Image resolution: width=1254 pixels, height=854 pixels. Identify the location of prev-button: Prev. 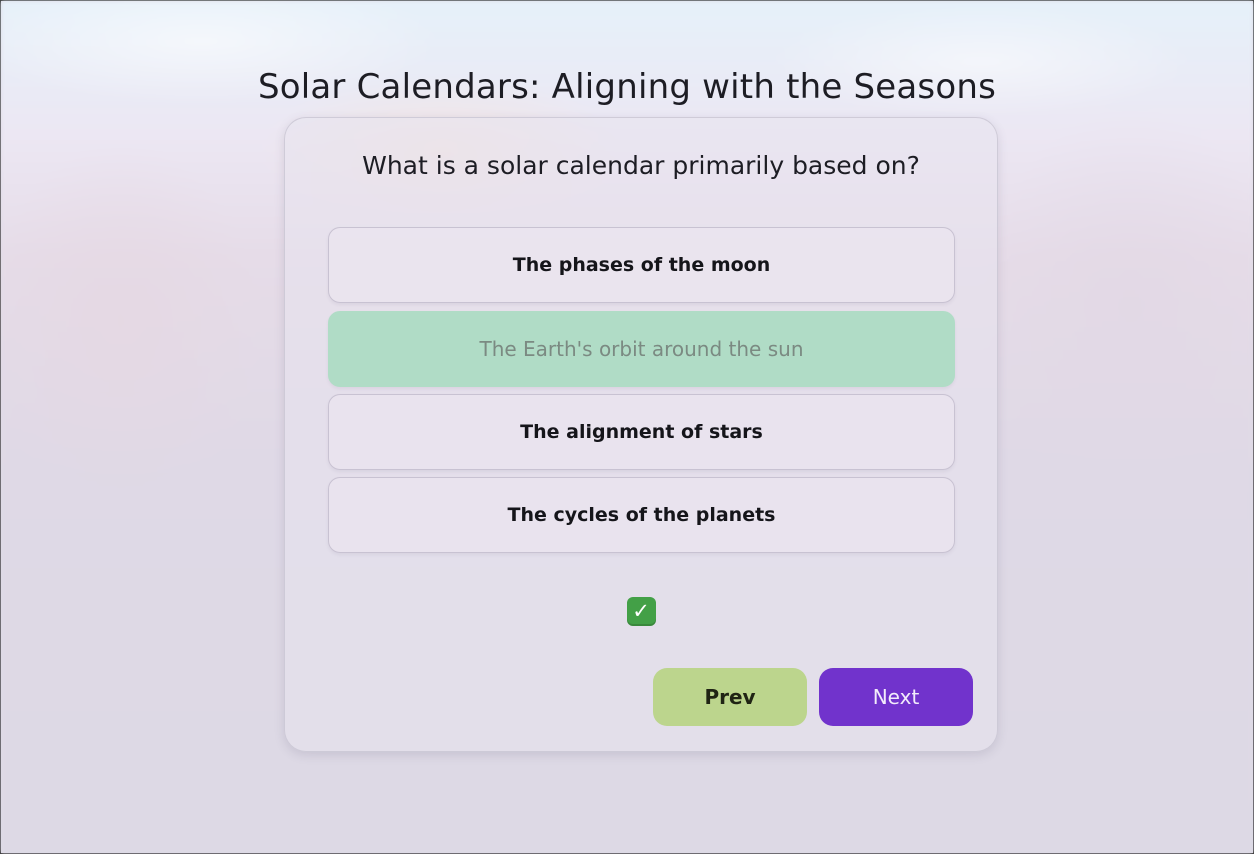
(730, 697).